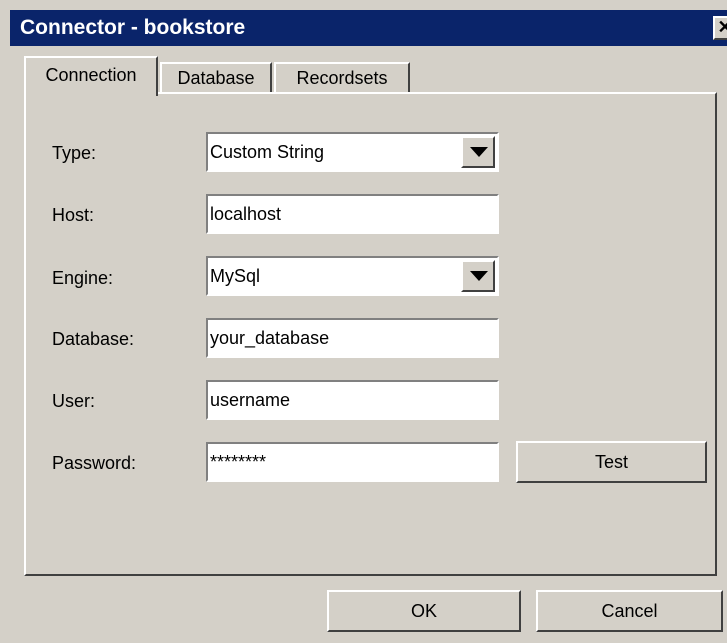  What do you see at coordinates (250, 400) in the screenshot?
I see `user-value: username` at bounding box center [250, 400].